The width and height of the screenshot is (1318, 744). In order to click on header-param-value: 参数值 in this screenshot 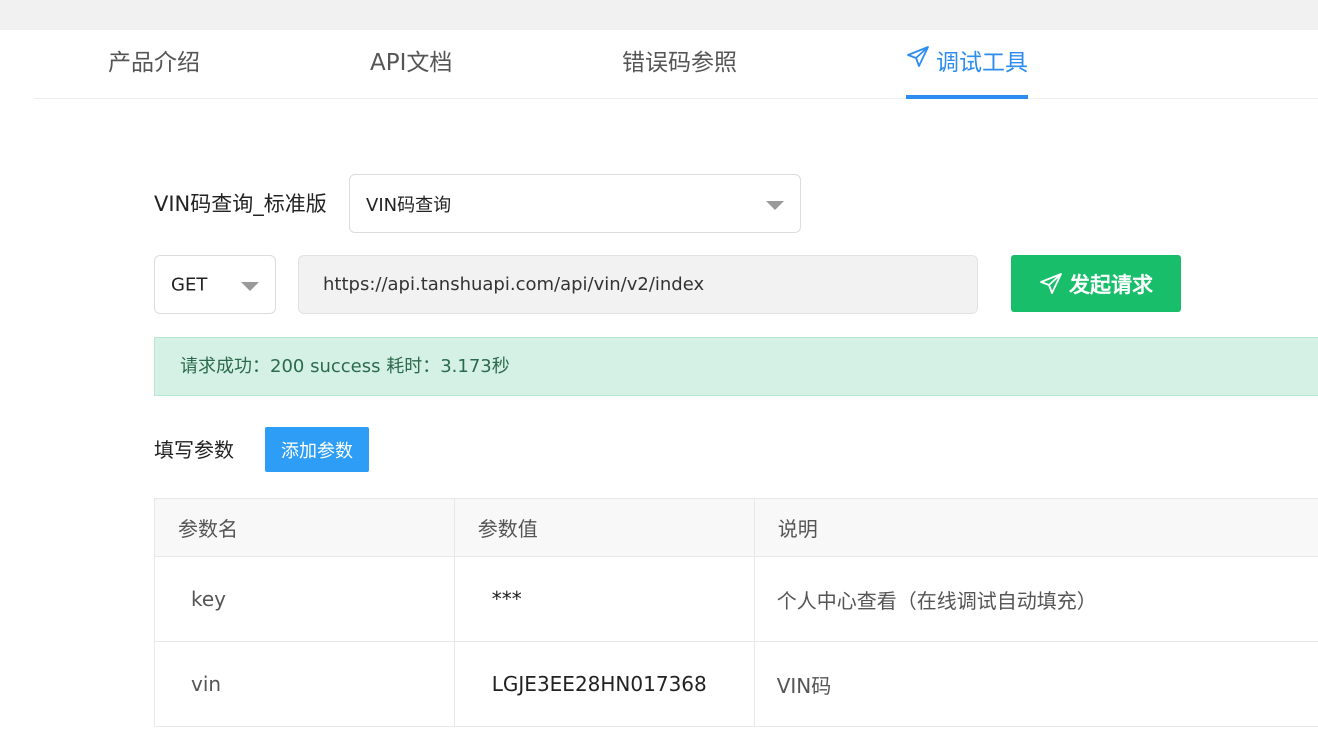, I will do `click(604, 527)`.